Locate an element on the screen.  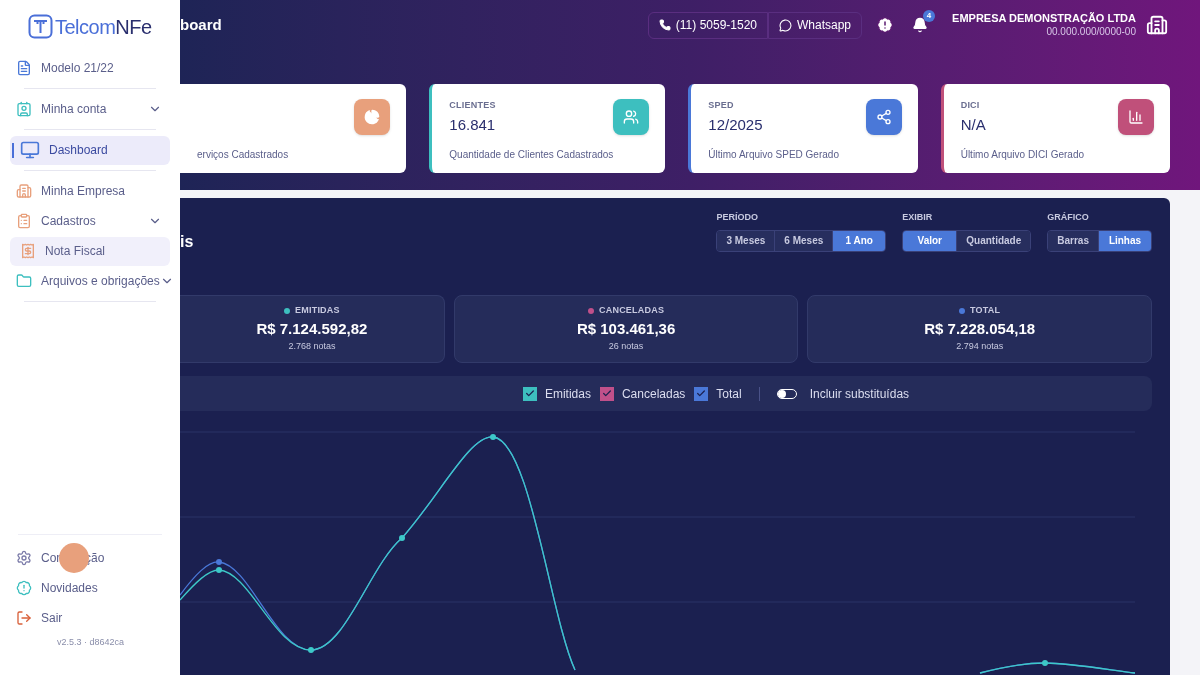
logo-icon is located at coordinates (40, 26).